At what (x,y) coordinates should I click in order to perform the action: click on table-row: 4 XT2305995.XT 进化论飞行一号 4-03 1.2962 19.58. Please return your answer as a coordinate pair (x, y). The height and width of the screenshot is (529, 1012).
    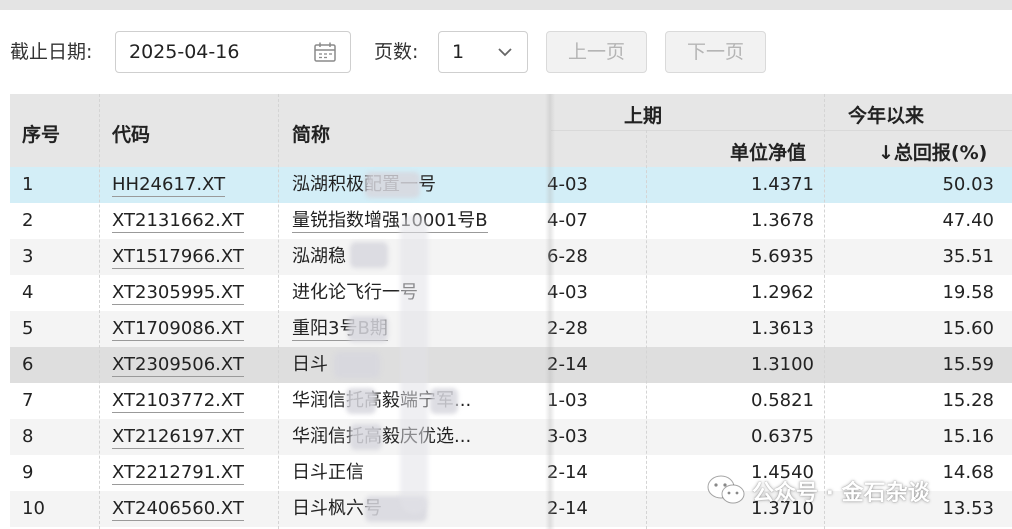
    Looking at the image, I should click on (511, 293).